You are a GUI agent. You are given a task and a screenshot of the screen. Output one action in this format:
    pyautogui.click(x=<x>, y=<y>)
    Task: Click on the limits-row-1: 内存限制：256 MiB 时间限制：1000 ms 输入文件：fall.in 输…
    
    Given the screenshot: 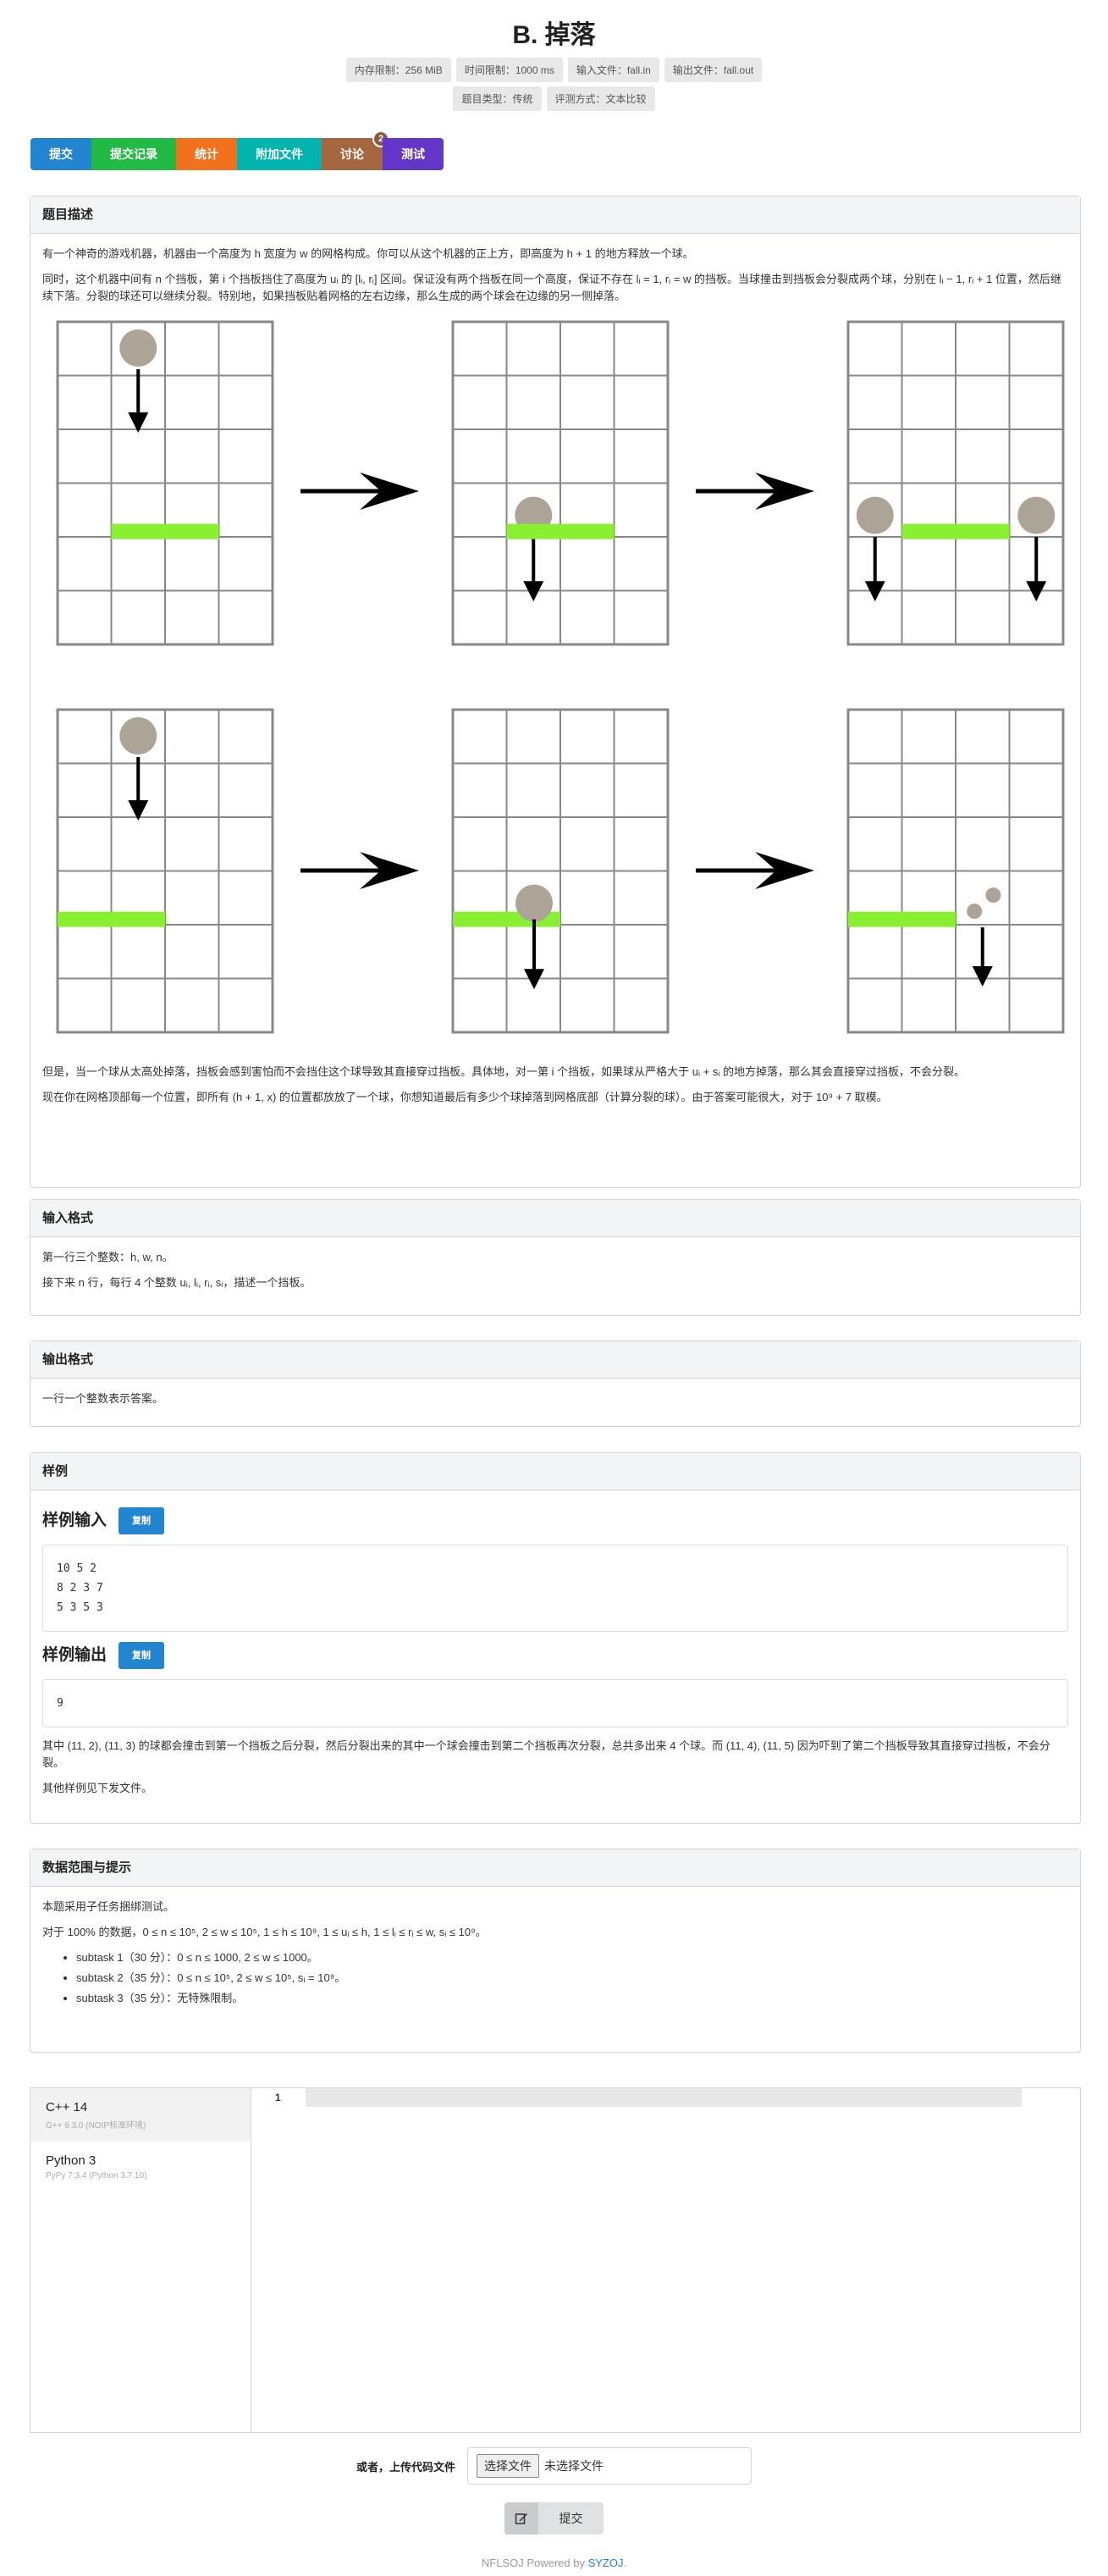 What is the action you would take?
    pyautogui.click(x=554, y=70)
    